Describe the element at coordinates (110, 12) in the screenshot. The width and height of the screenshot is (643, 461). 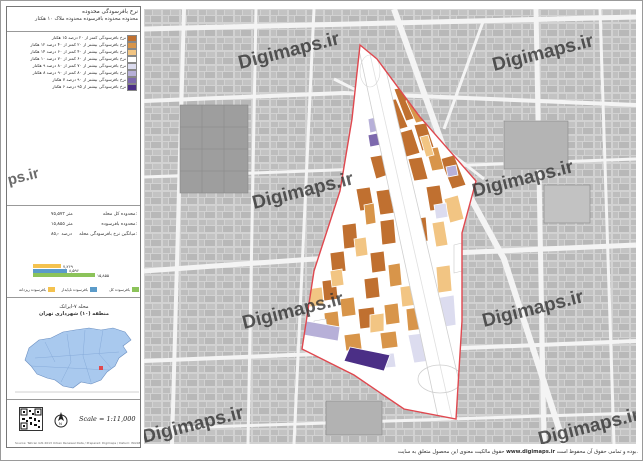
I see `title-line-1: نرخ بافرسودگی محدوده` at that location.